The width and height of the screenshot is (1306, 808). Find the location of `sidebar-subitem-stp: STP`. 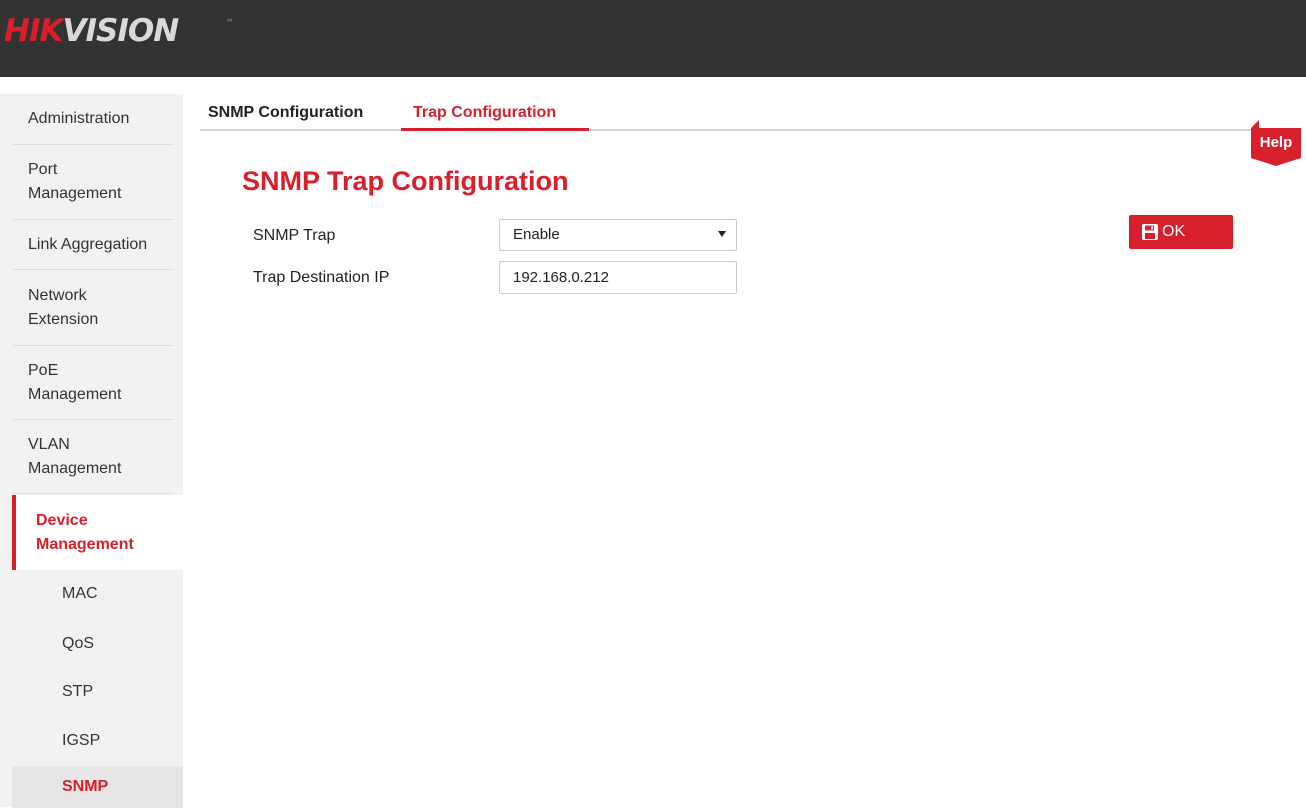

sidebar-subitem-stp: STP is located at coordinates (97, 692).